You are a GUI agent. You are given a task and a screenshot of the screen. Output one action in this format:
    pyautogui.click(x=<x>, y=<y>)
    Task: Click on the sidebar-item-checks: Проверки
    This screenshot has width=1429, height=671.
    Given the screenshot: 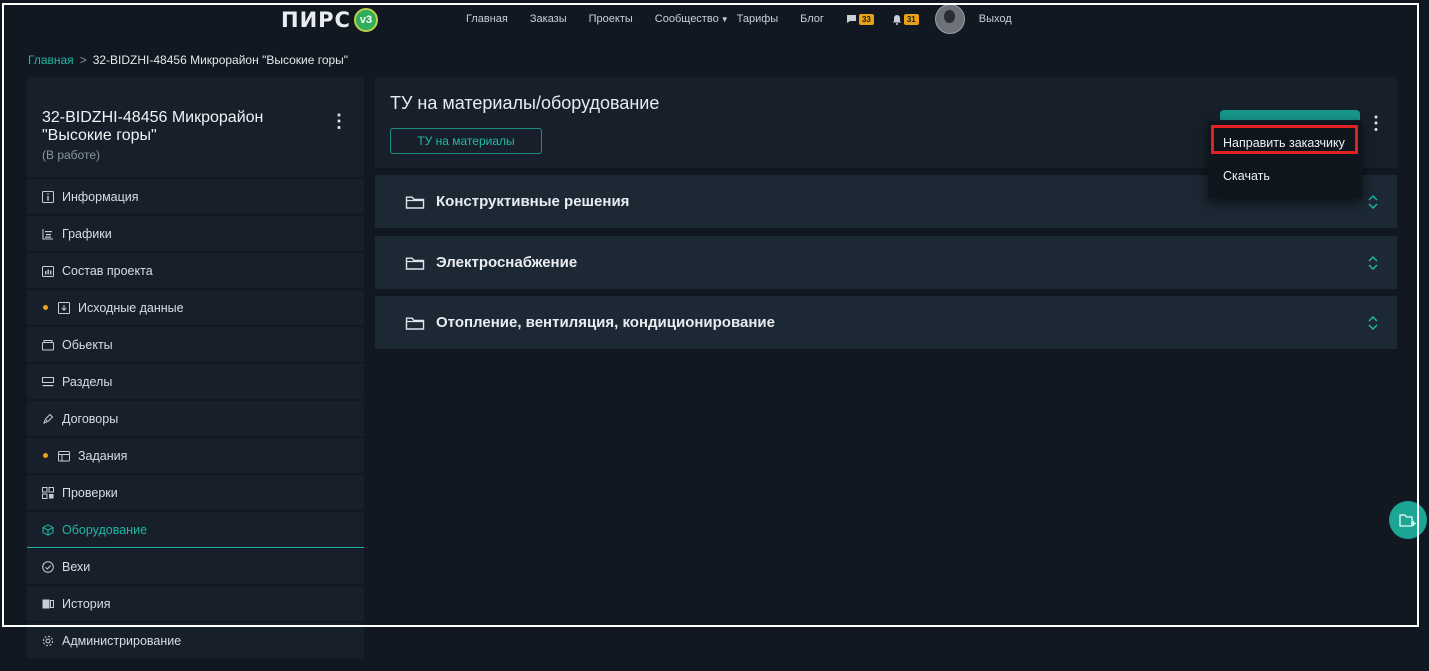 What is the action you would take?
    pyautogui.click(x=195, y=492)
    